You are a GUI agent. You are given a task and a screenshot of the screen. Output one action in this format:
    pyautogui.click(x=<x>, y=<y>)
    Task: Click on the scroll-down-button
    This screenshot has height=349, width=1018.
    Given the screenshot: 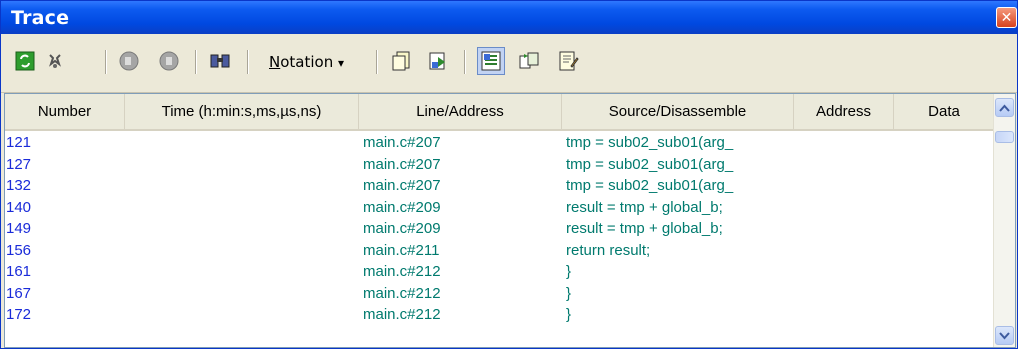 What is the action you would take?
    pyautogui.click(x=1004, y=335)
    